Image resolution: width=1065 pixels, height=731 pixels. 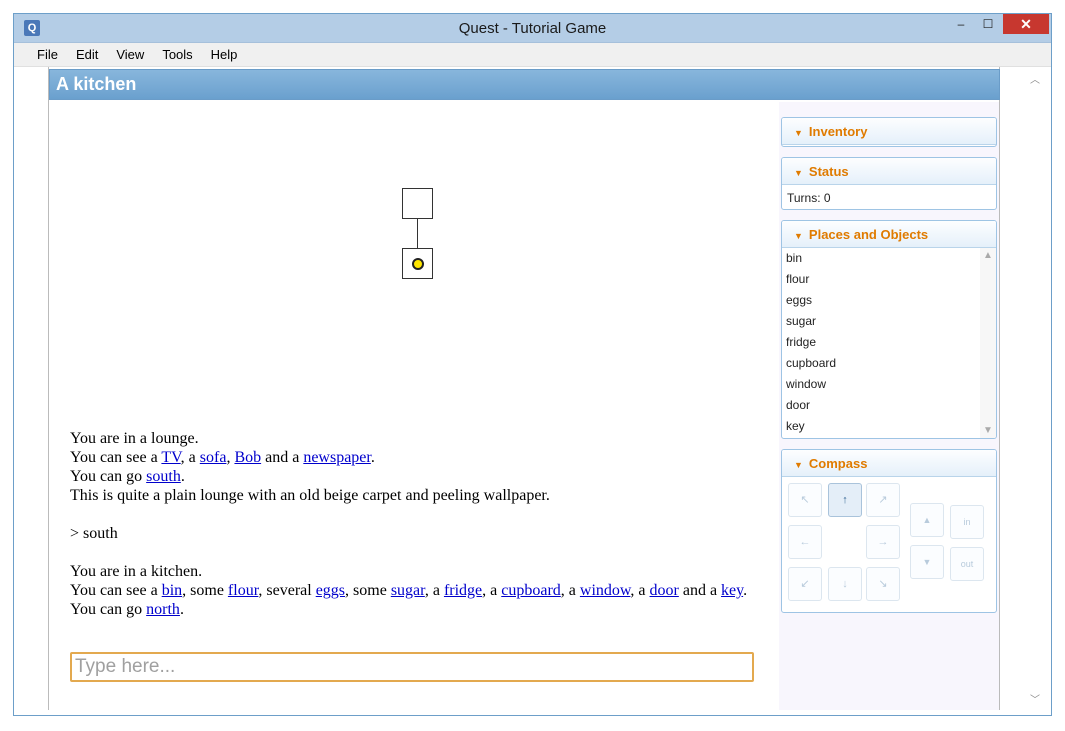 I want to click on object-link: sofa, so click(x=213, y=457).